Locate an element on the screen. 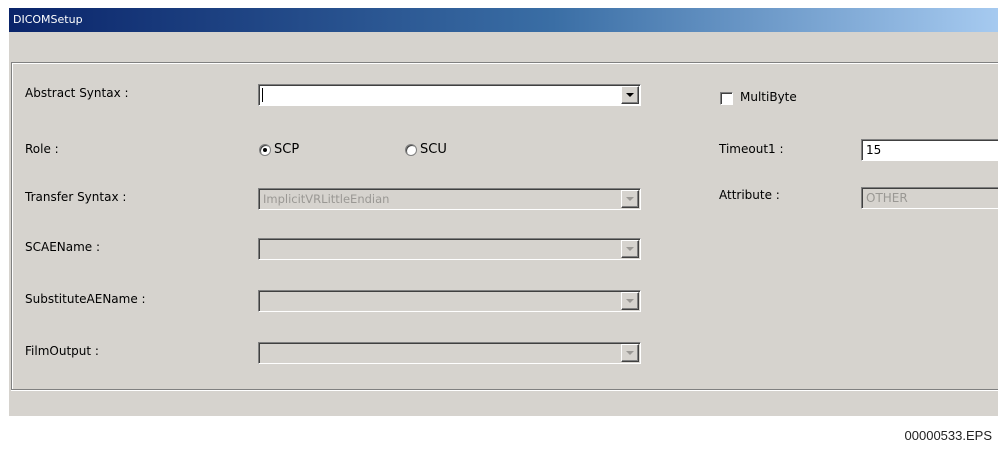 The image size is (998, 455). scae-name-label: SCAEName : is located at coordinates (63, 247).